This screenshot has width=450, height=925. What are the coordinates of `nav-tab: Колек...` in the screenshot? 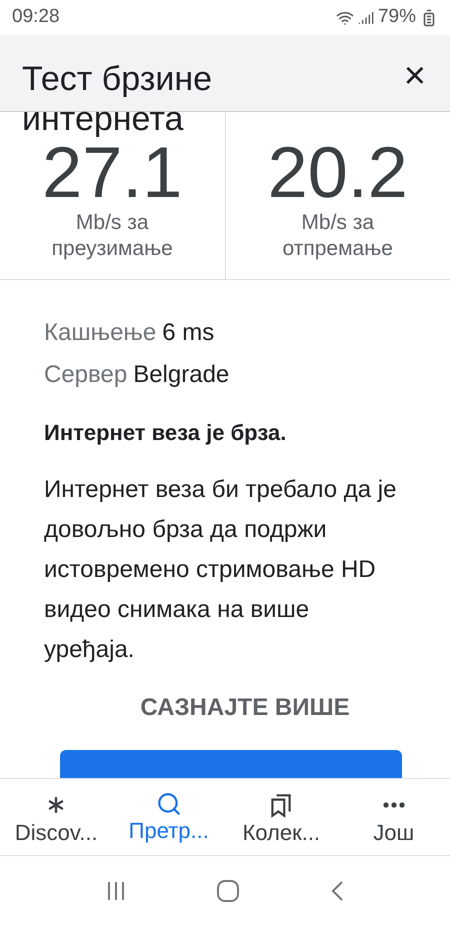 It's located at (281, 817).